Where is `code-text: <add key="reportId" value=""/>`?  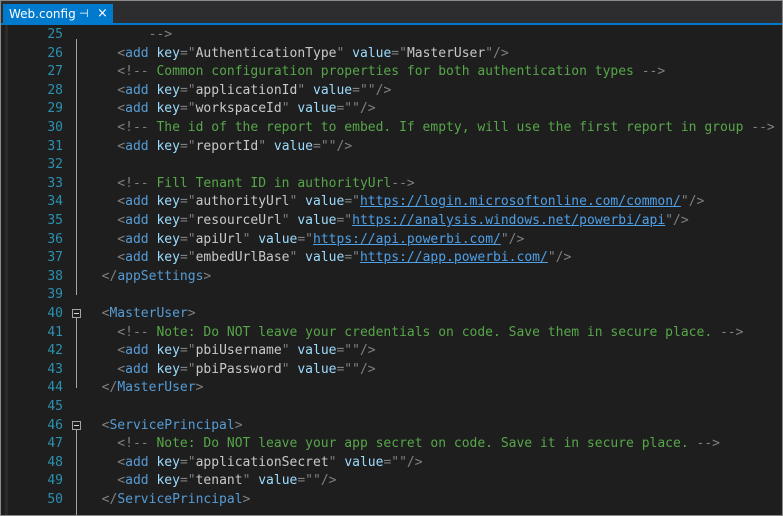 code-text: <add key="reportId" value=""/> is located at coordinates (219, 147).